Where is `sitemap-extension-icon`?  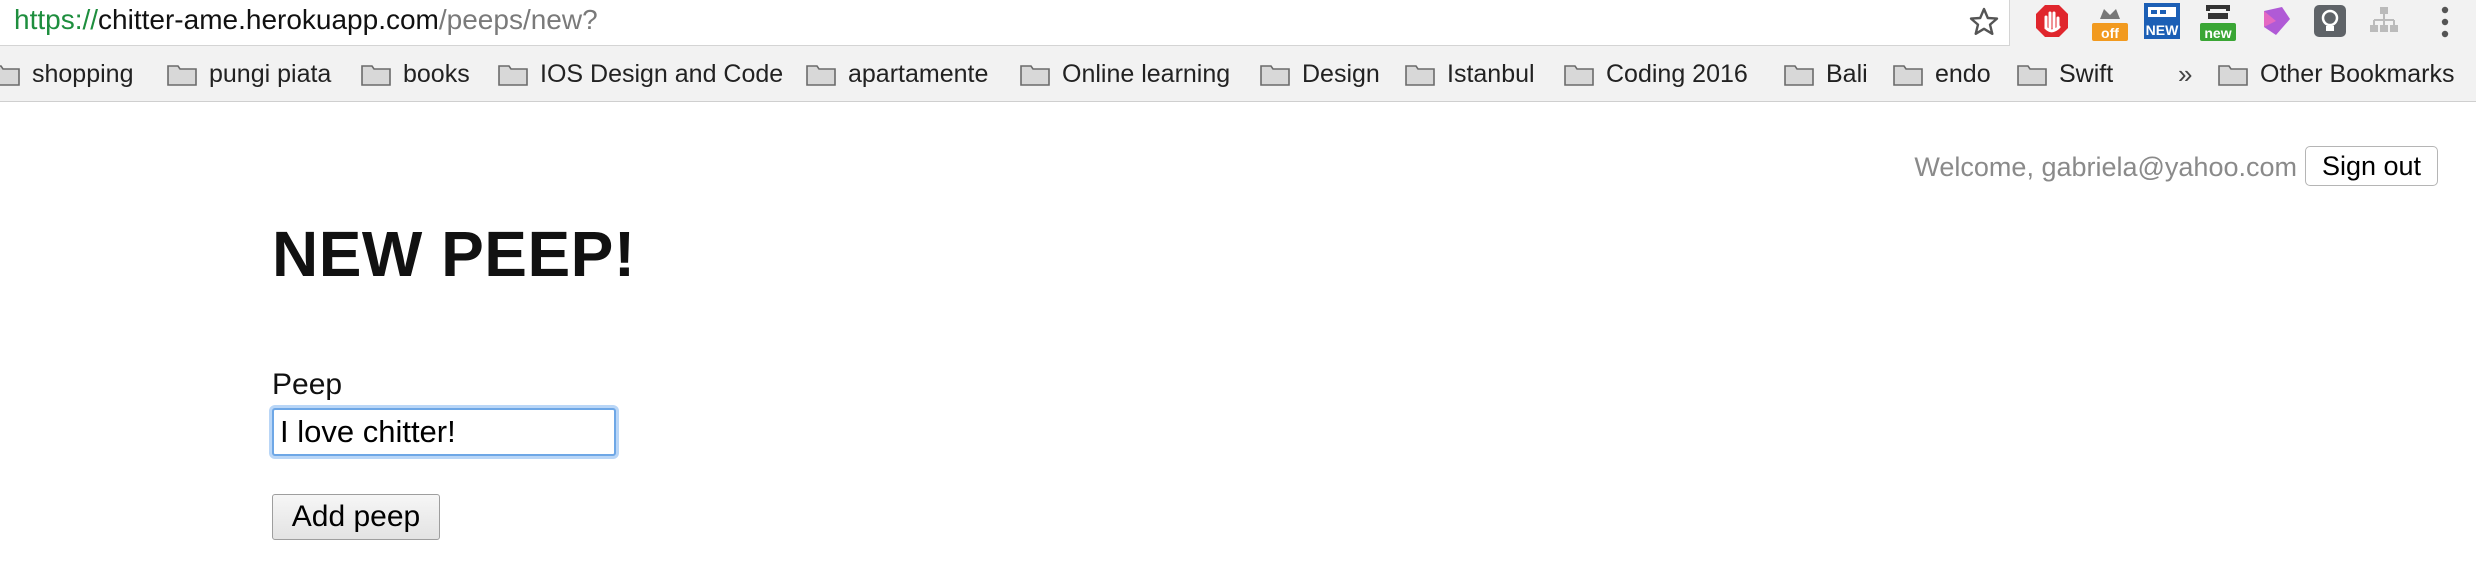
sitemap-extension-icon is located at coordinates (2384, 21).